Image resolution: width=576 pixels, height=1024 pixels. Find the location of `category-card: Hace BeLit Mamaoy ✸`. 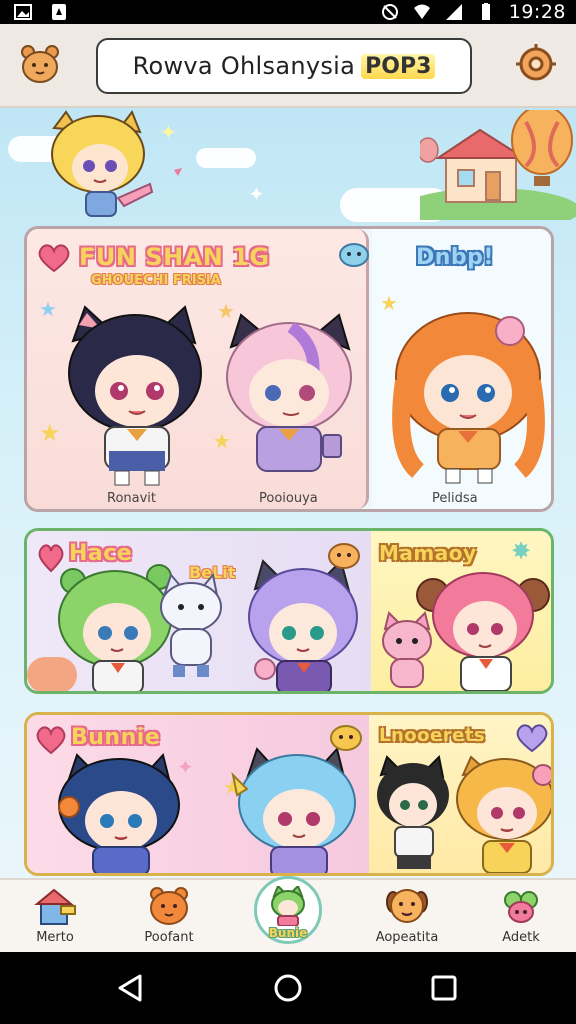

category-card: Hace BeLit Mamaoy ✸ is located at coordinates (289, 611).